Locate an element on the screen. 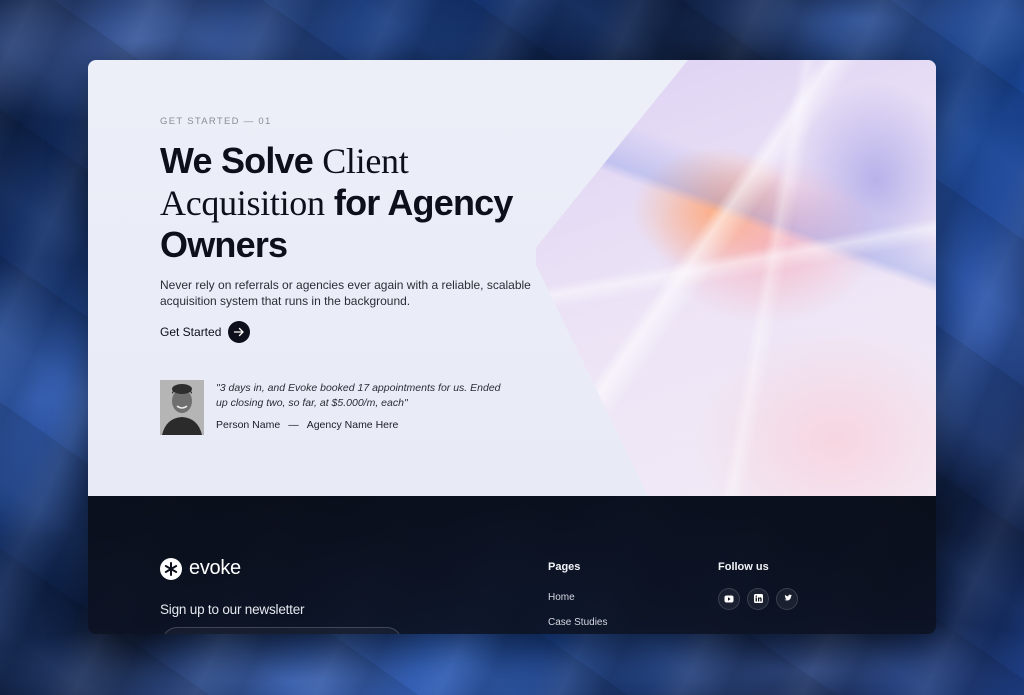  get-started-label: Get Started is located at coordinates (191, 332).